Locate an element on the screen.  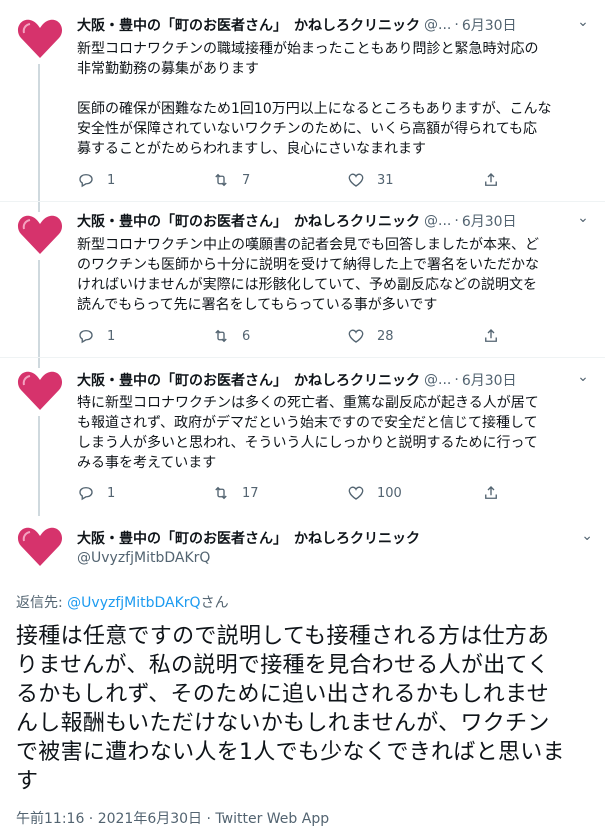
retweet-button: 17 is located at coordinates (279, 493).